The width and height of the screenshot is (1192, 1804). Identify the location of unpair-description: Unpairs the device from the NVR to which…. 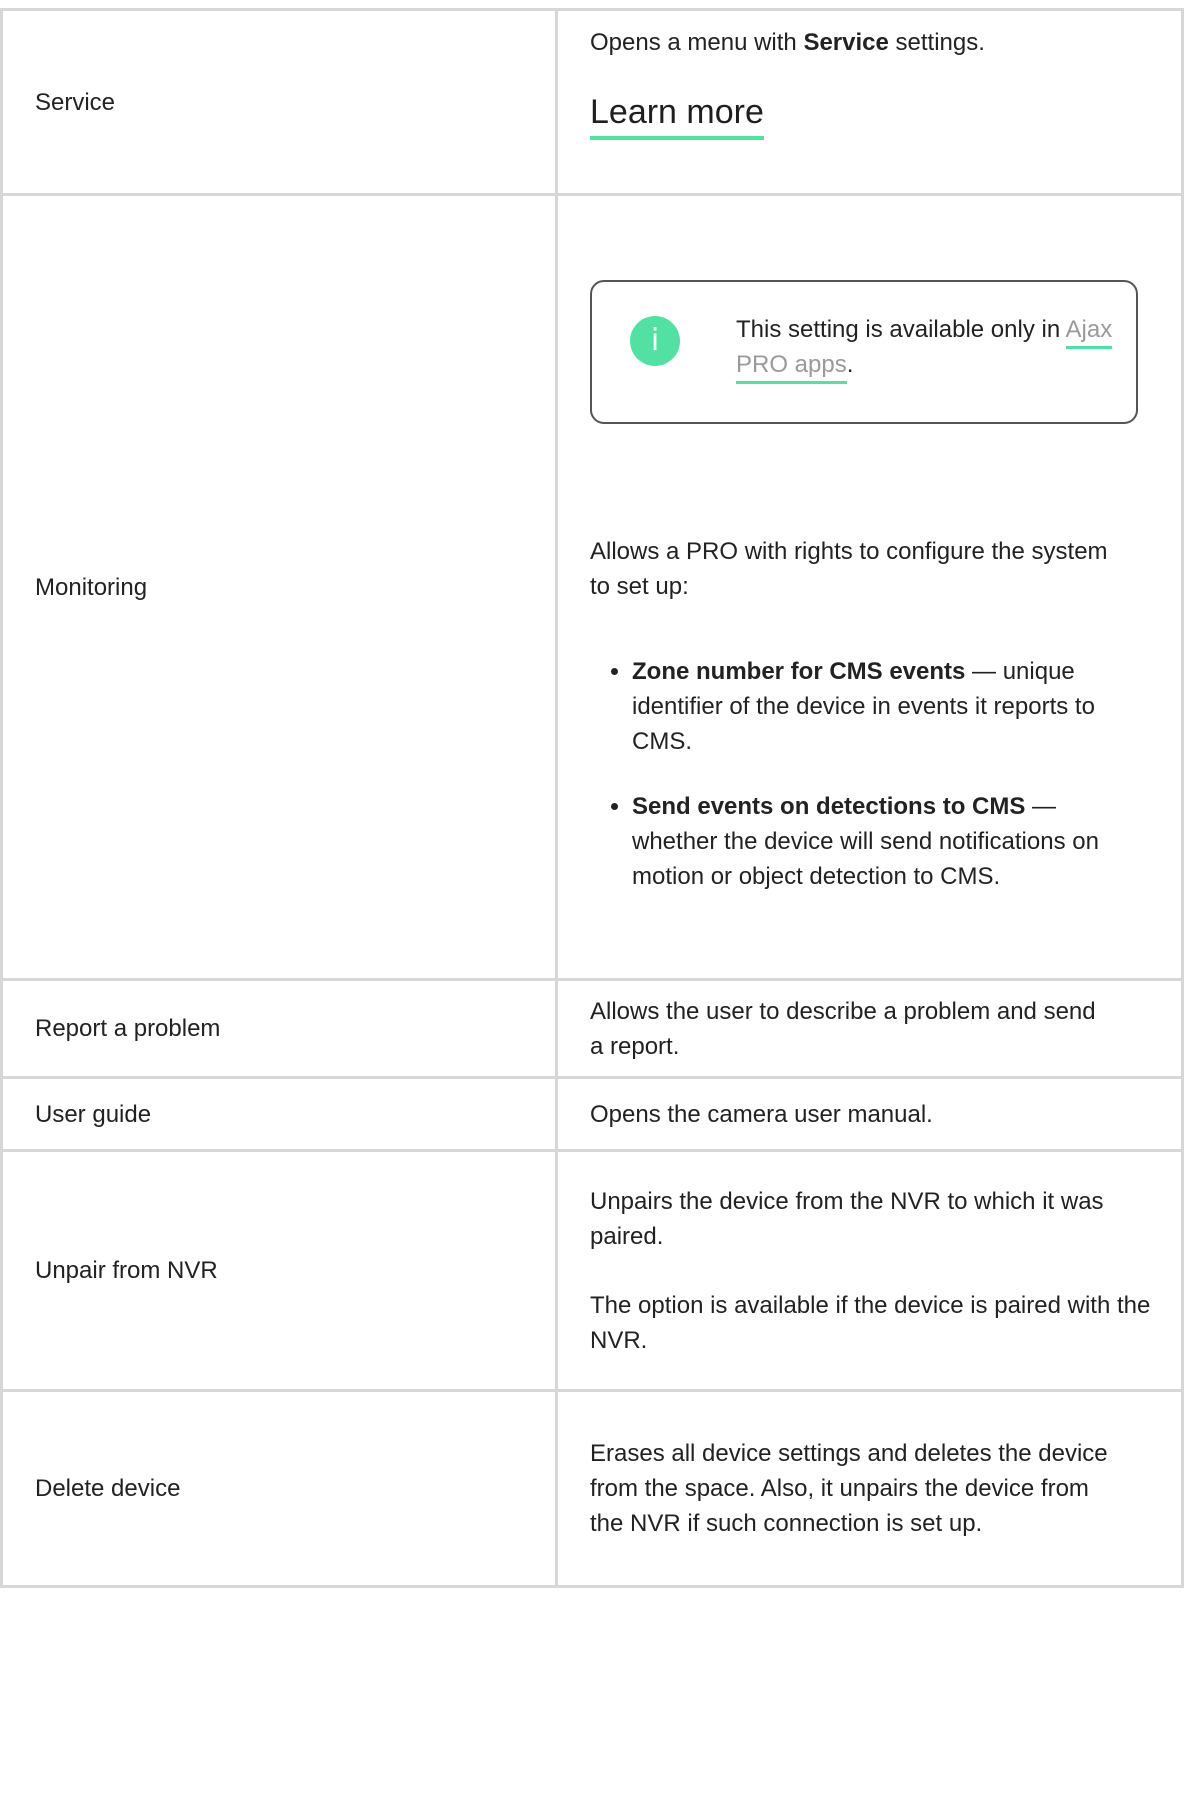
(847, 1218).